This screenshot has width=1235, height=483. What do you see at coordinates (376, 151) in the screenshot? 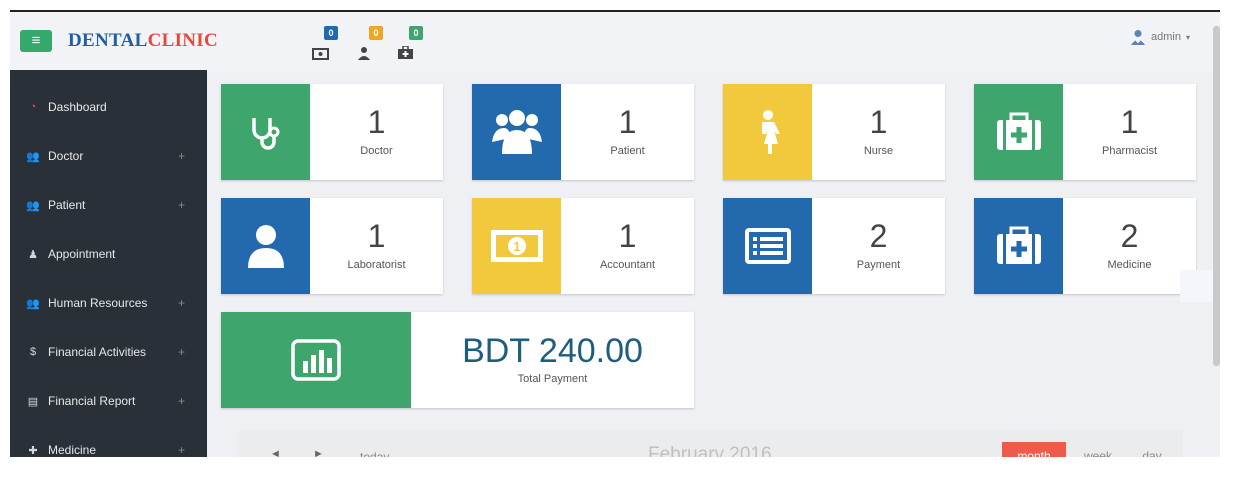
I see `stat-label: Doctor` at bounding box center [376, 151].